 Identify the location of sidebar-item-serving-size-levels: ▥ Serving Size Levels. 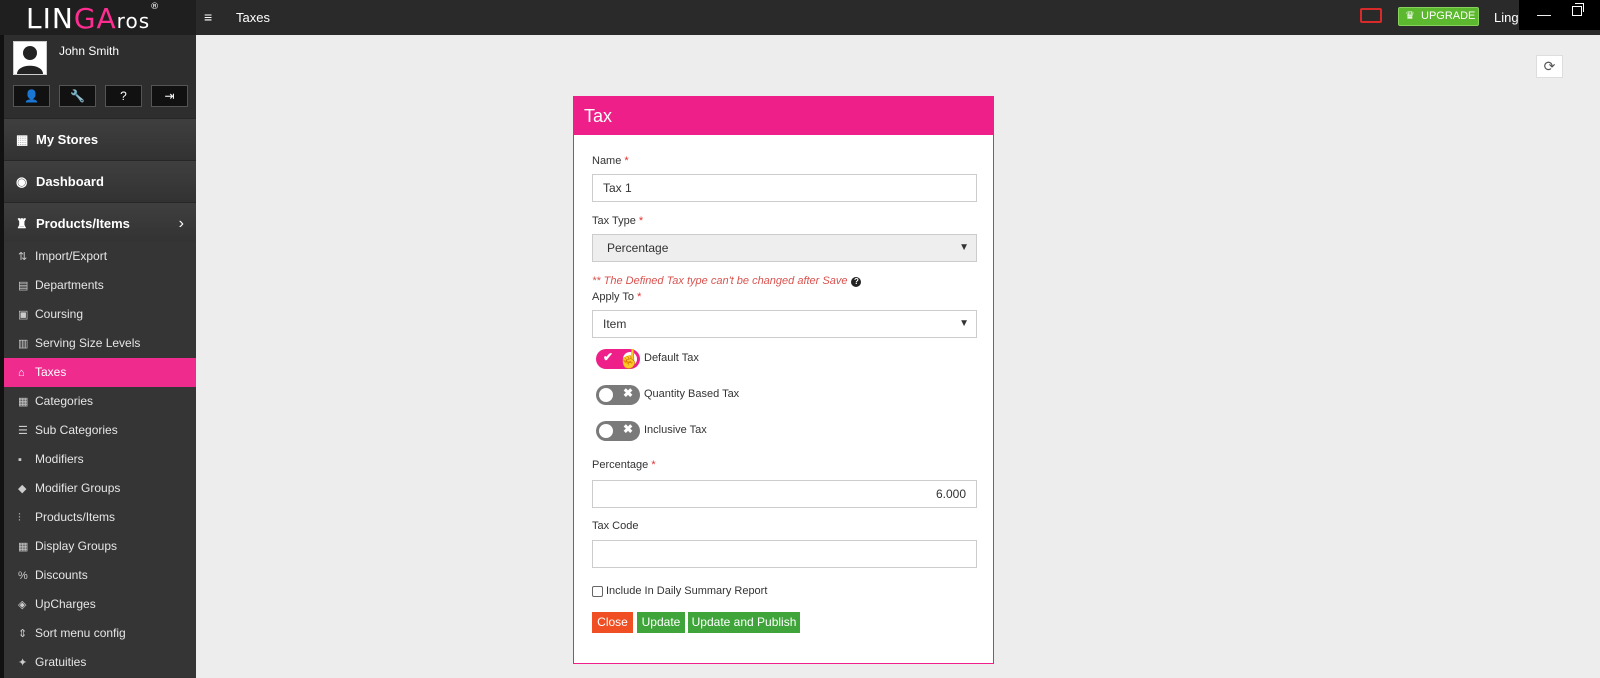
(100, 343).